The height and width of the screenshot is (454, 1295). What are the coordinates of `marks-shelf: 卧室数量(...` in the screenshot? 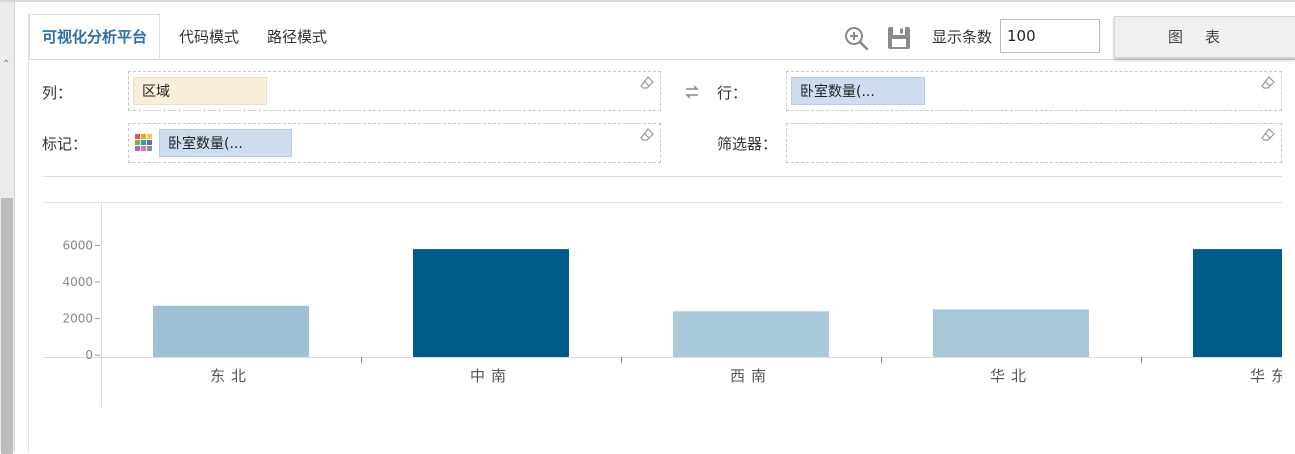 It's located at (394, 143).